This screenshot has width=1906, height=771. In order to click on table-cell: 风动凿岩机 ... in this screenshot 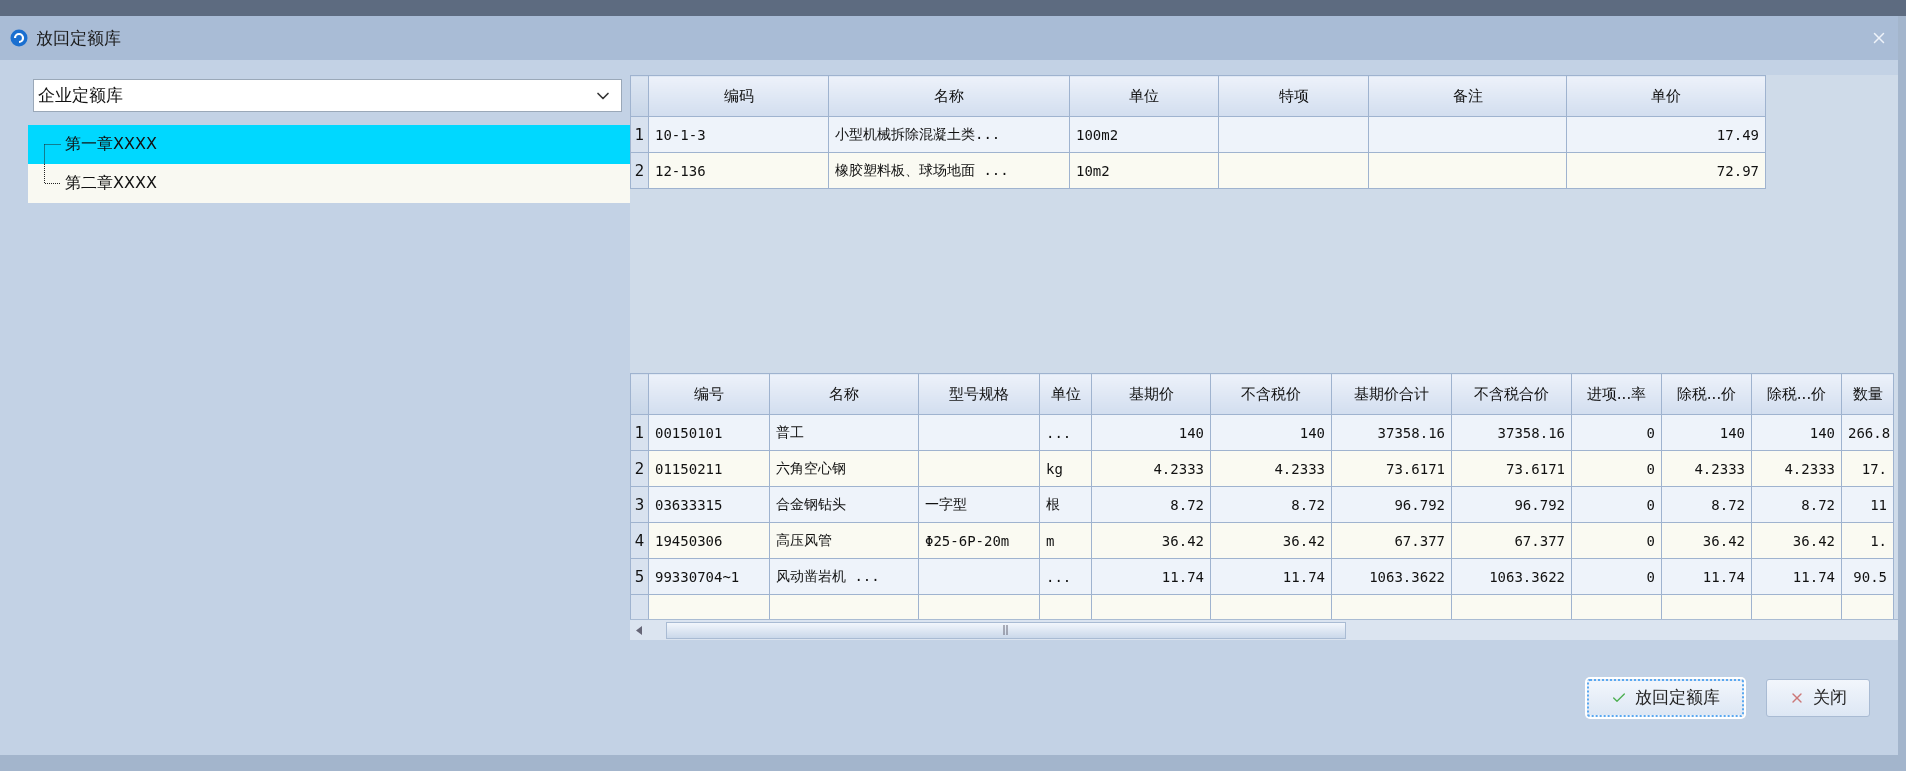, I will do `click(844, 576)`.